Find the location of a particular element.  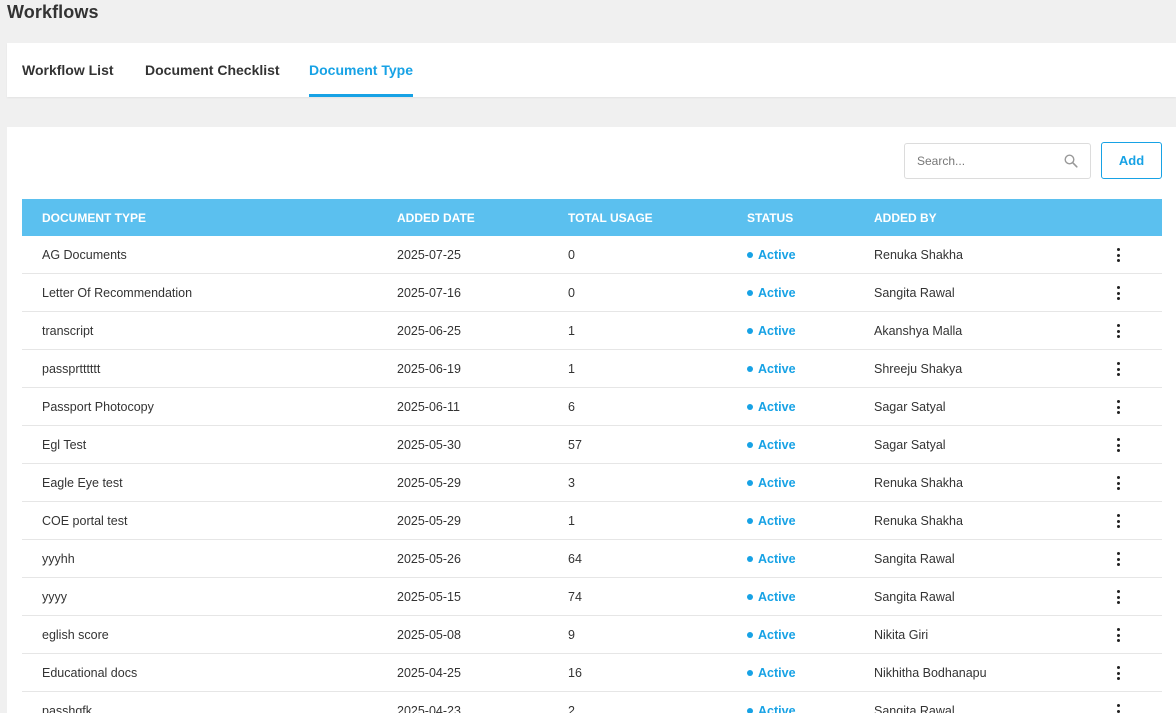

added-date-cell: 2025-06-25 is located at coordinates (429, 331).